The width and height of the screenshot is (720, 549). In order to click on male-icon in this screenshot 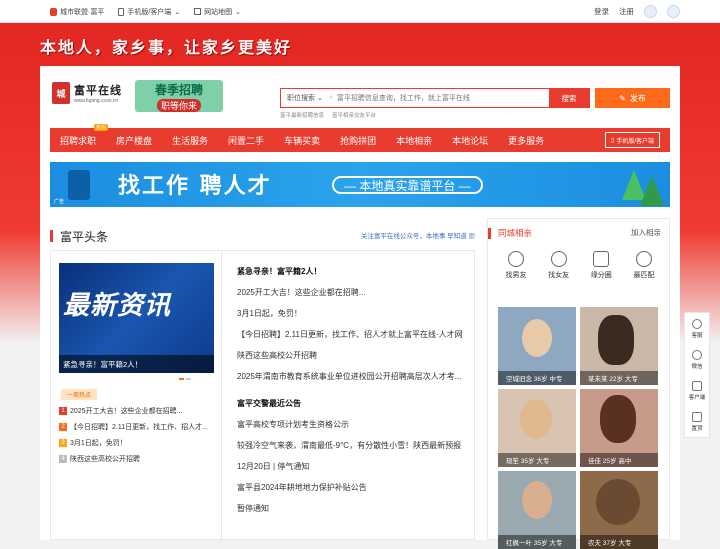, I will do `click(516, 259)`.